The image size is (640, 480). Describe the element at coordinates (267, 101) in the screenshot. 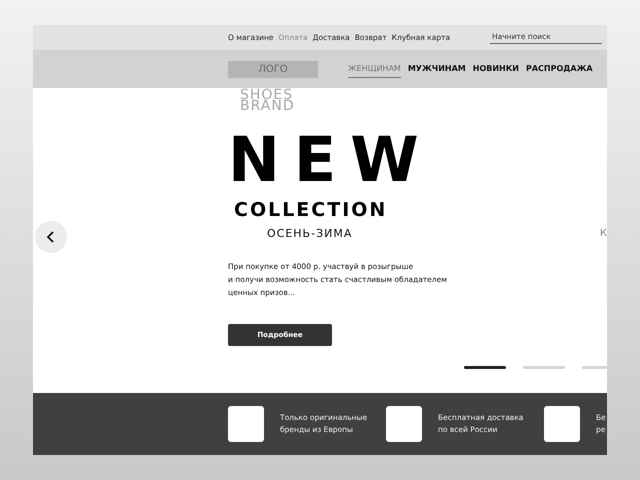

I see `brand-text: SHOES BRAND` at that location.